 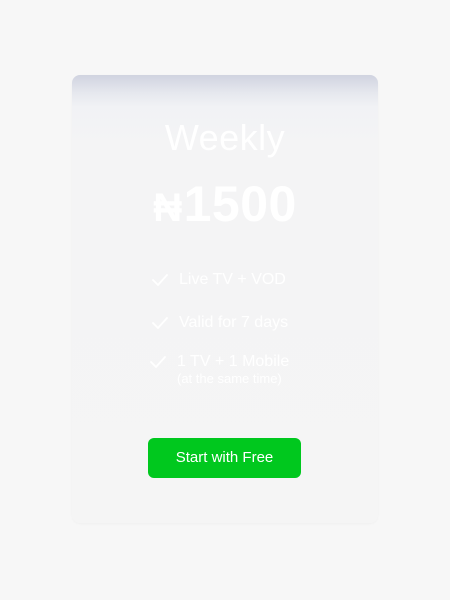 What do you see at coordinates (225, 137) in the screenshot?
I see `plan-title: Weekly` at bounding box center [225, 137].